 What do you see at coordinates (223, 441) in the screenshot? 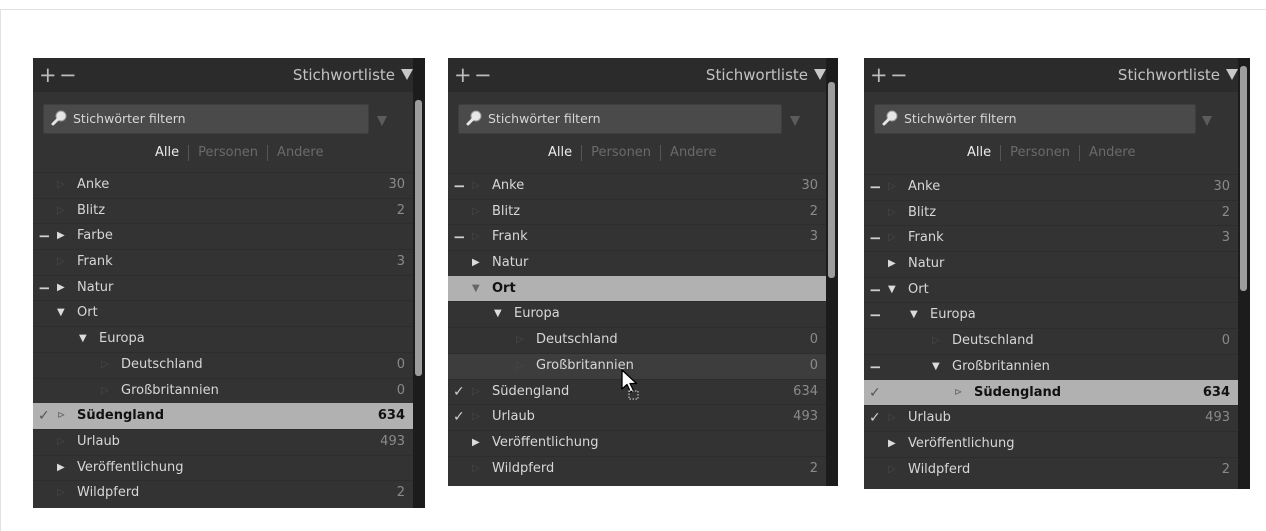
I see `keyword-row: ▷ Urlaub 493` at bounding box center [223, 441].